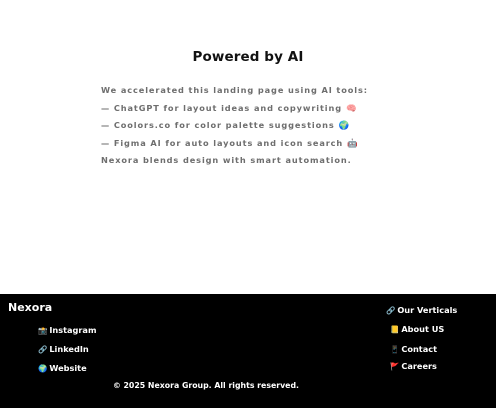  Describe the element at coordinates (43, 330) in the screenshot. I see `camera-icon: 📸` at that location.